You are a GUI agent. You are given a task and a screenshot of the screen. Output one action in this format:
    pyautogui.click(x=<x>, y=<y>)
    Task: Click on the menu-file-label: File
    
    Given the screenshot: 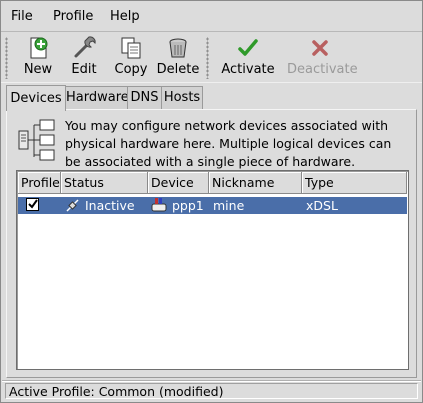 What is the action you would take?
    pyautogui.click(x=22, y=16)
    